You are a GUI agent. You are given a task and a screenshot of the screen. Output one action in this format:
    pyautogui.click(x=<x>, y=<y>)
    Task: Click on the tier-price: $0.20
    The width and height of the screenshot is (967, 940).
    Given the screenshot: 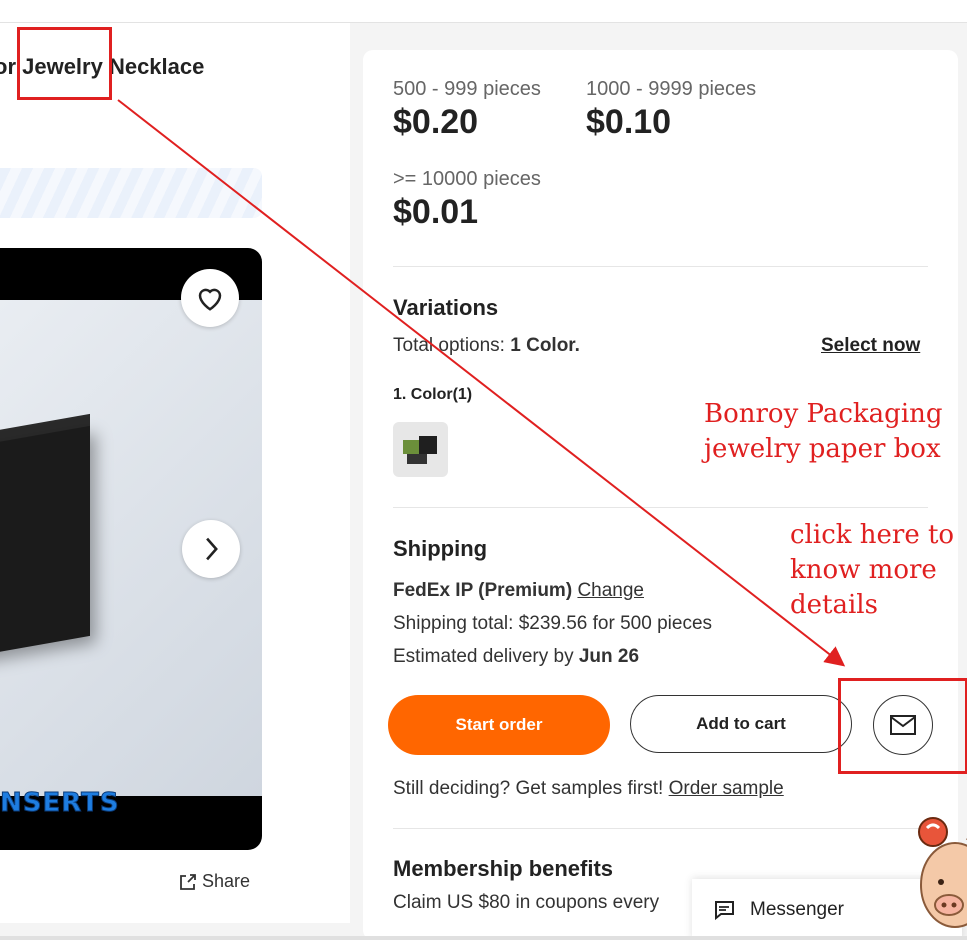 What is the action you would take?
    pyautogui.click(x=436, y=122)
    